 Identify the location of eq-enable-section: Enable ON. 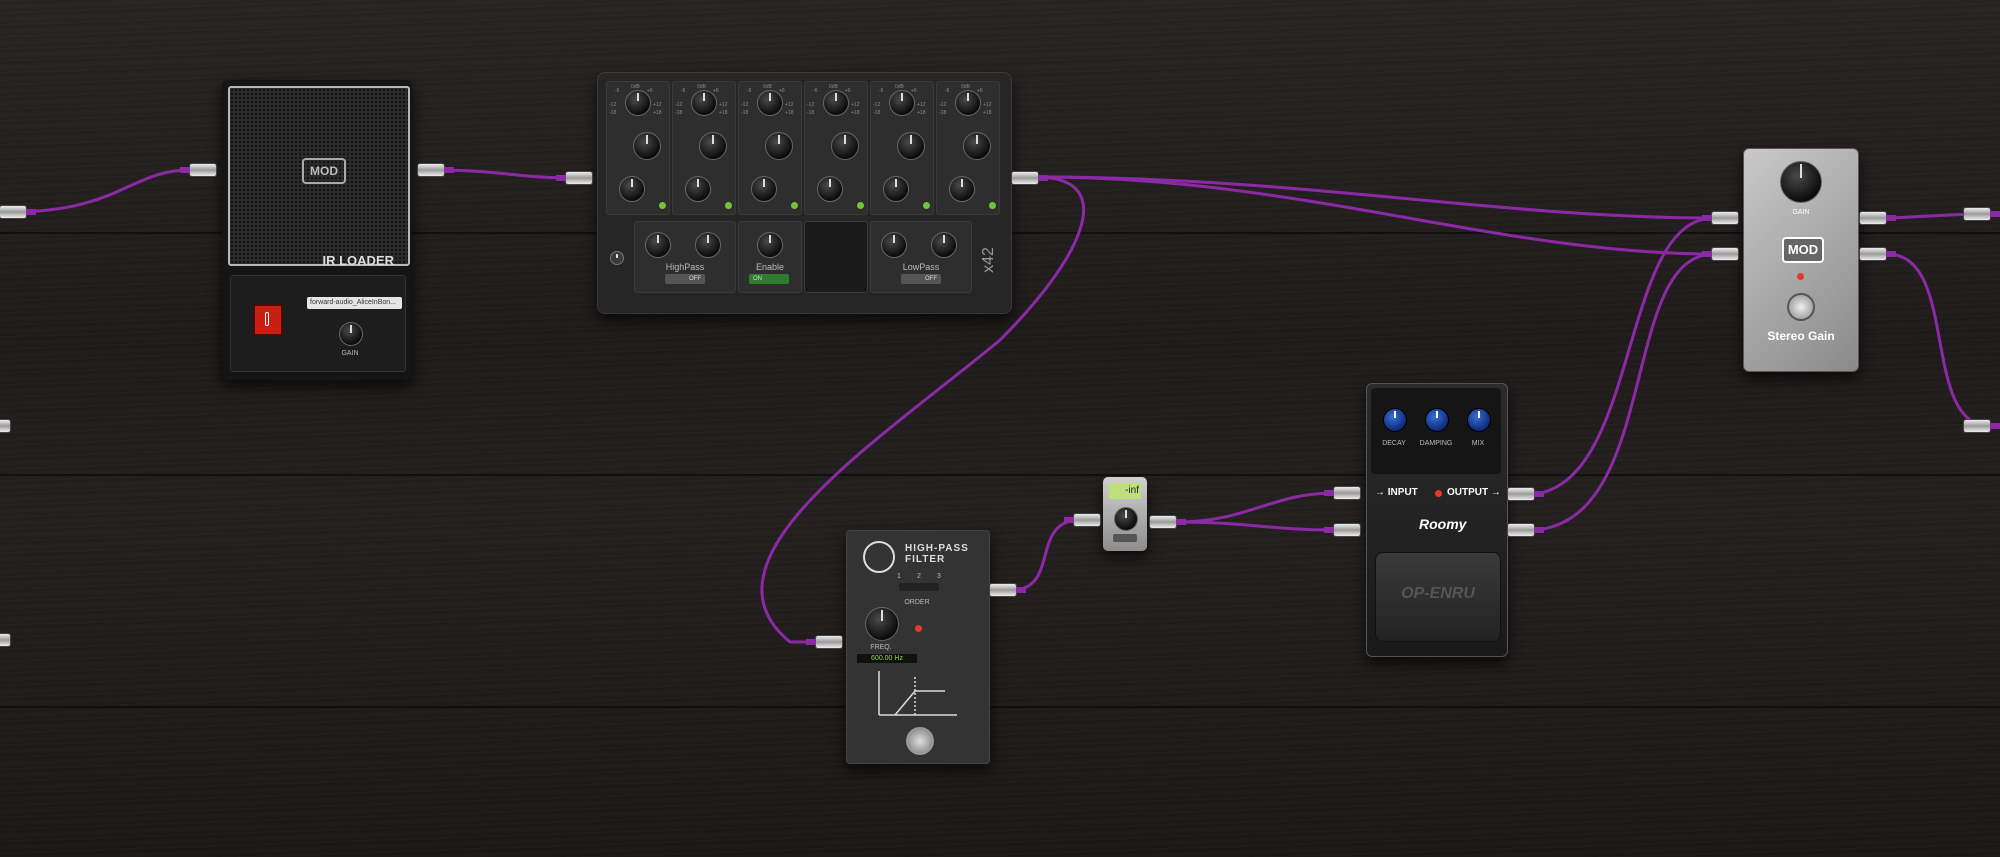
(770, 257).